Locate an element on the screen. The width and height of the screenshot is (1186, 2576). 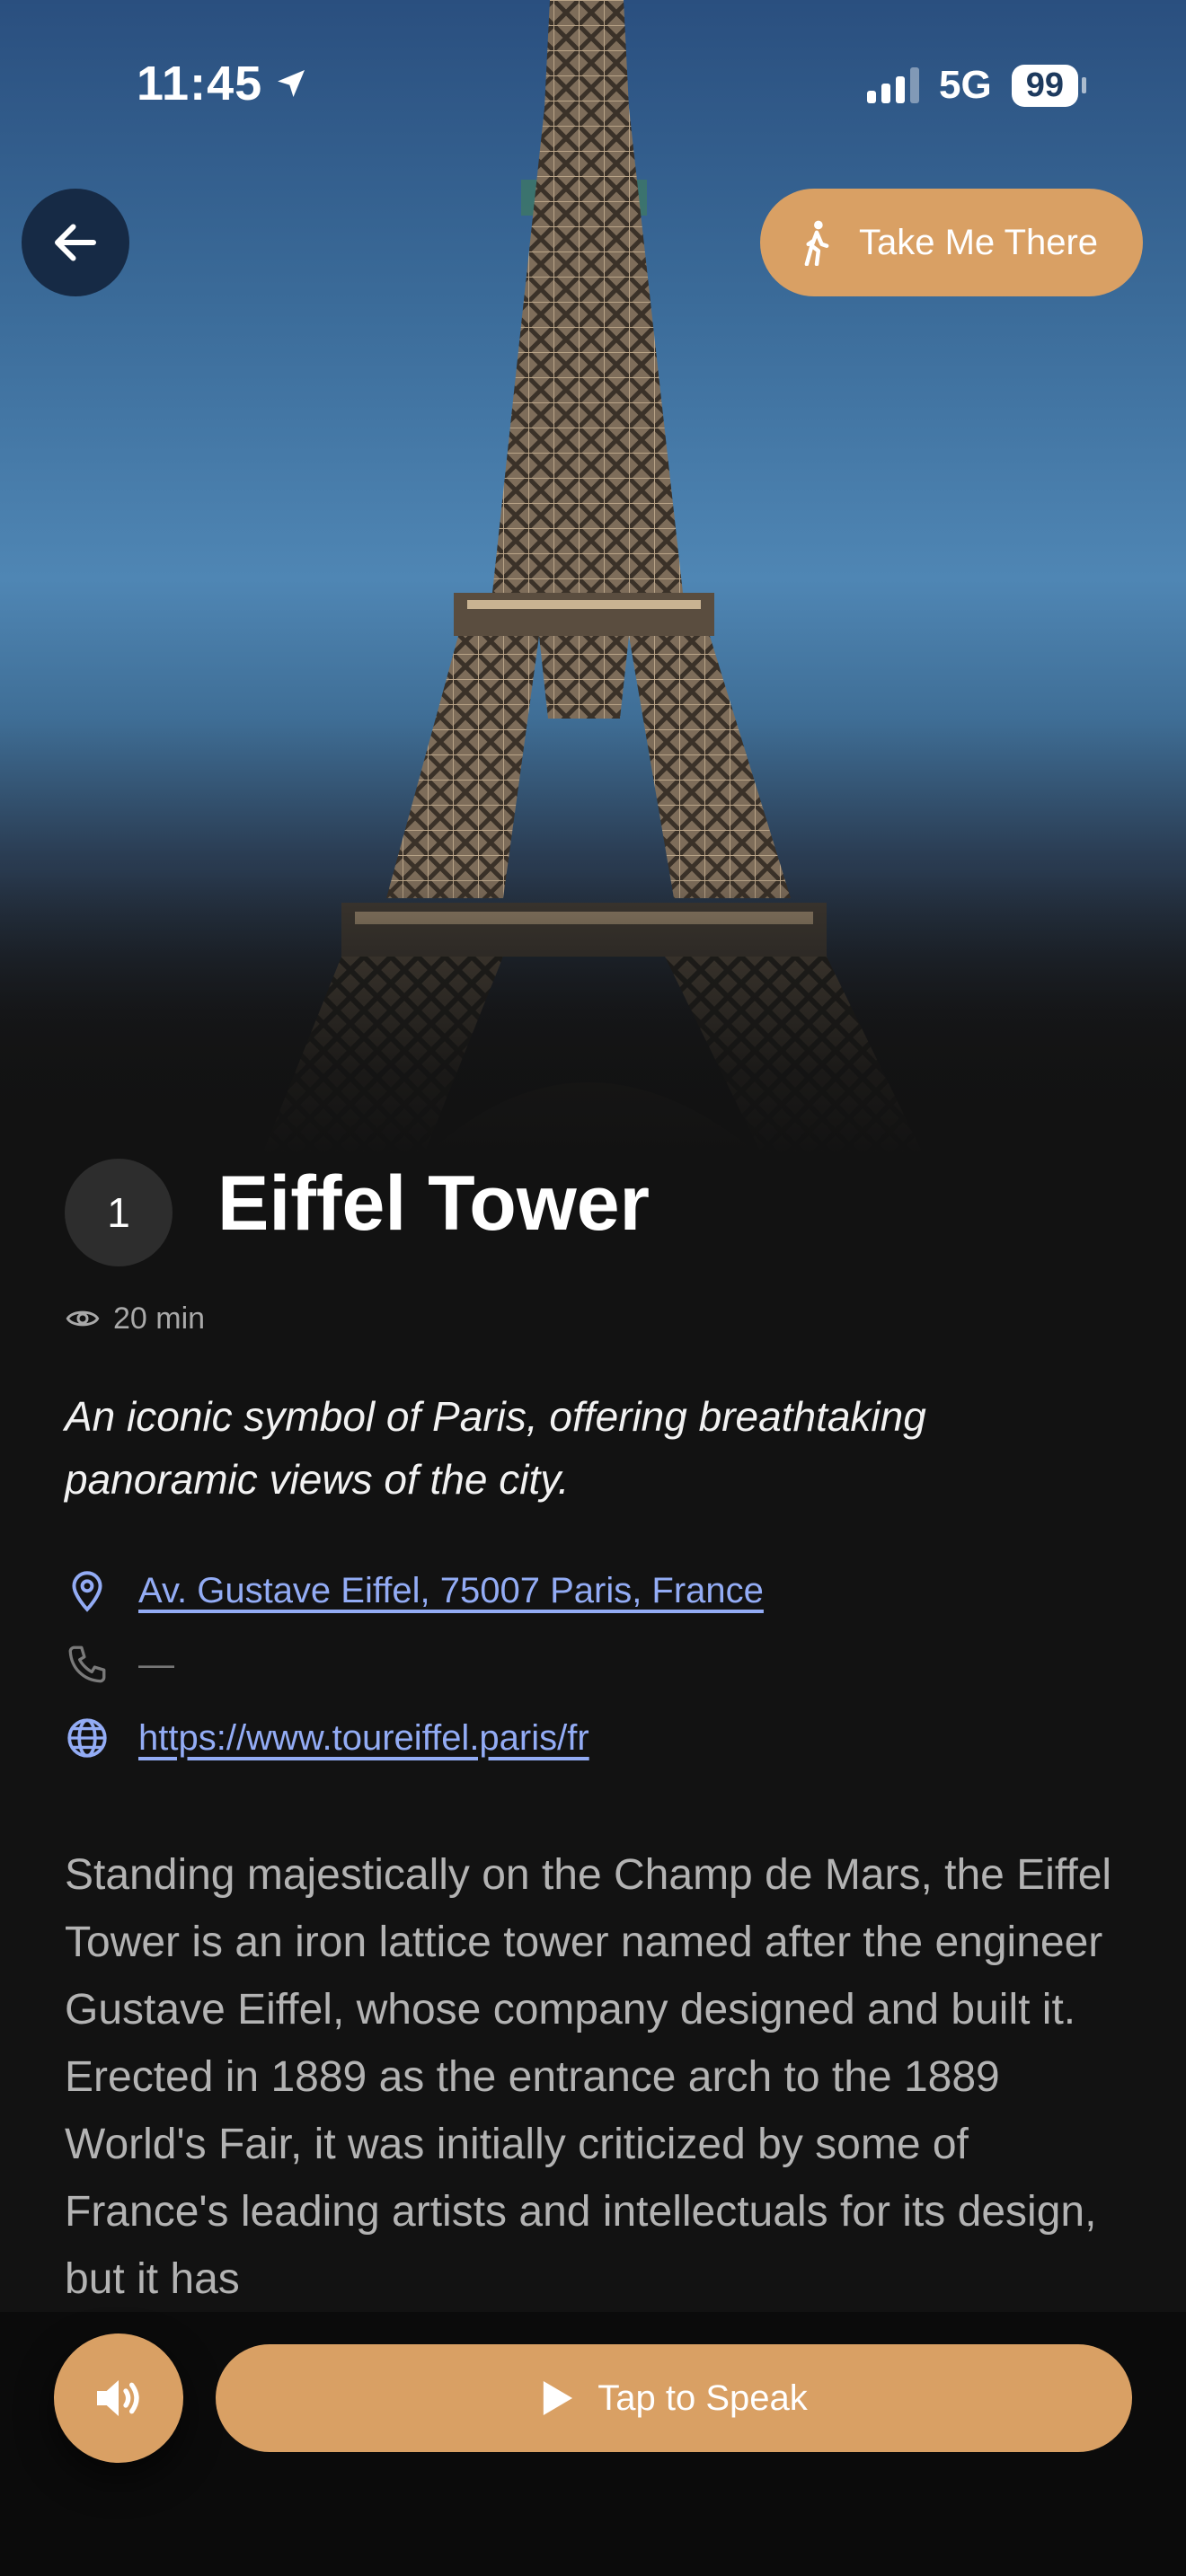
map-pin-icon is located at coordinates (87, 1591).